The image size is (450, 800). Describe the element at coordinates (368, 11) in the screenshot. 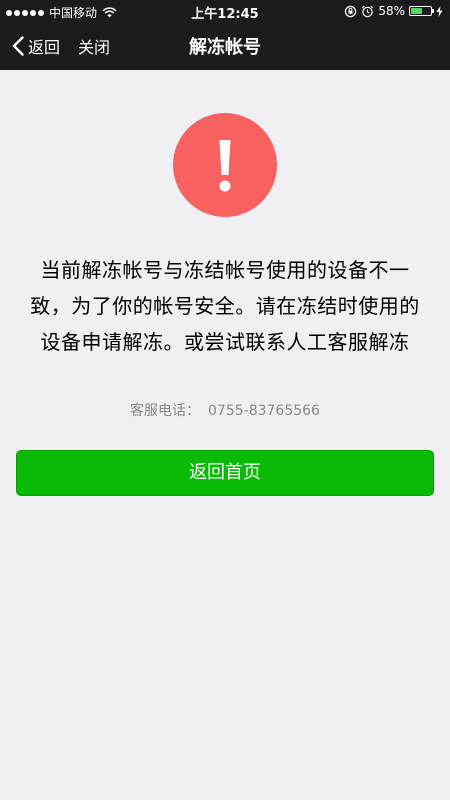

I see `alarm-icon` at that location.